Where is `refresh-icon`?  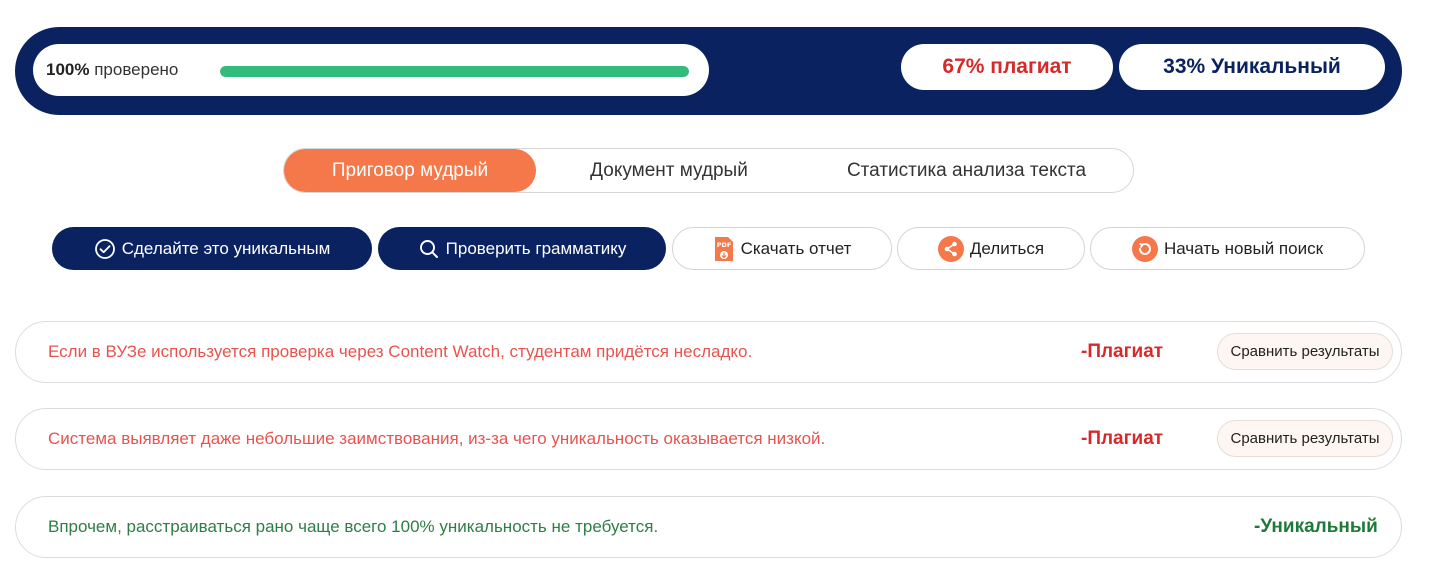 refresh-icon is located at coordinates (1144, 248).